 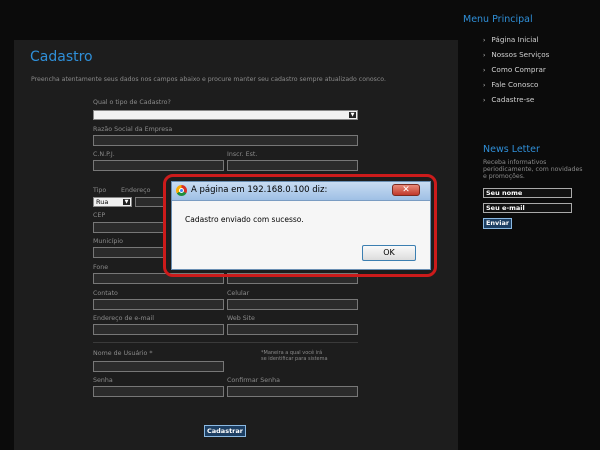 I want to click on label-website: Web Site, so click(x=241, y=318).